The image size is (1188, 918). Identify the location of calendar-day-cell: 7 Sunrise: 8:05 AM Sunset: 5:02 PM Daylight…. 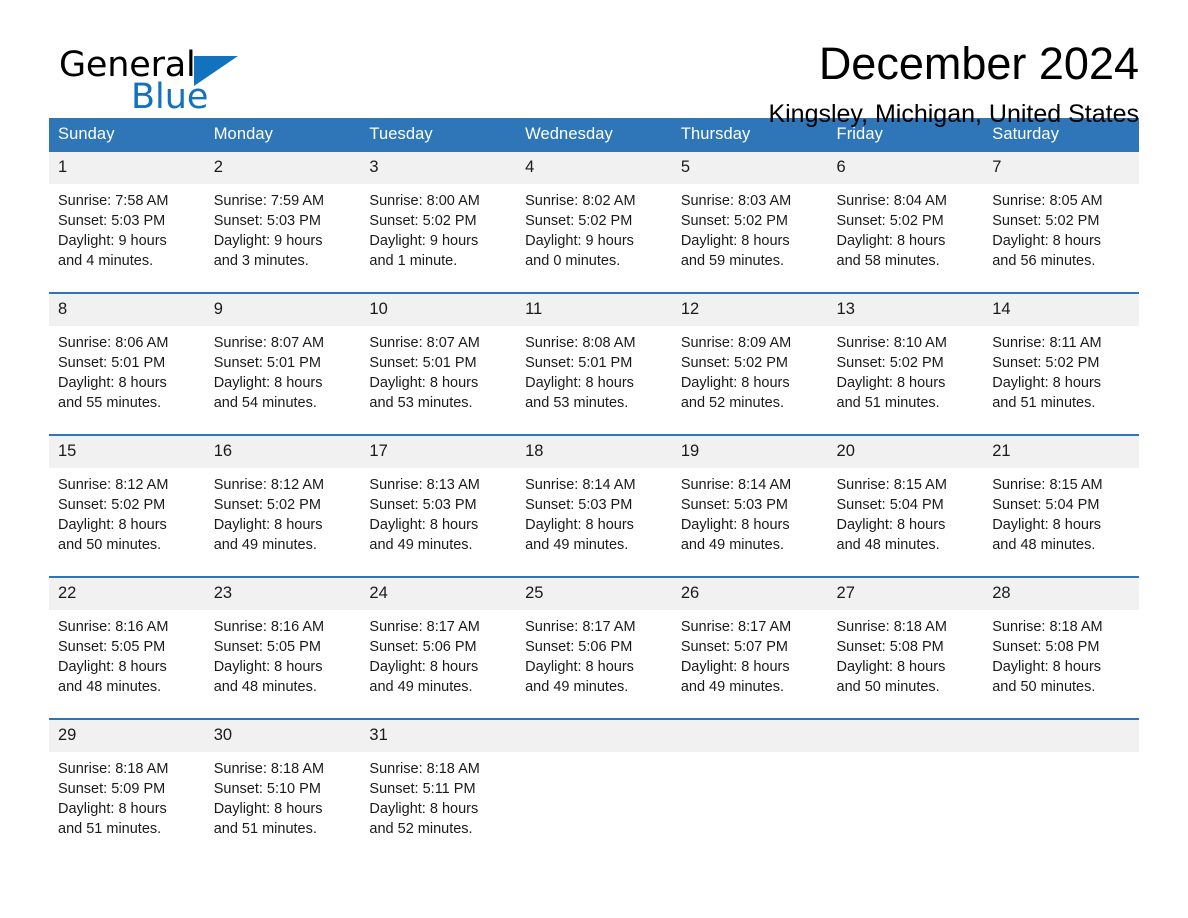
(1061, 222).